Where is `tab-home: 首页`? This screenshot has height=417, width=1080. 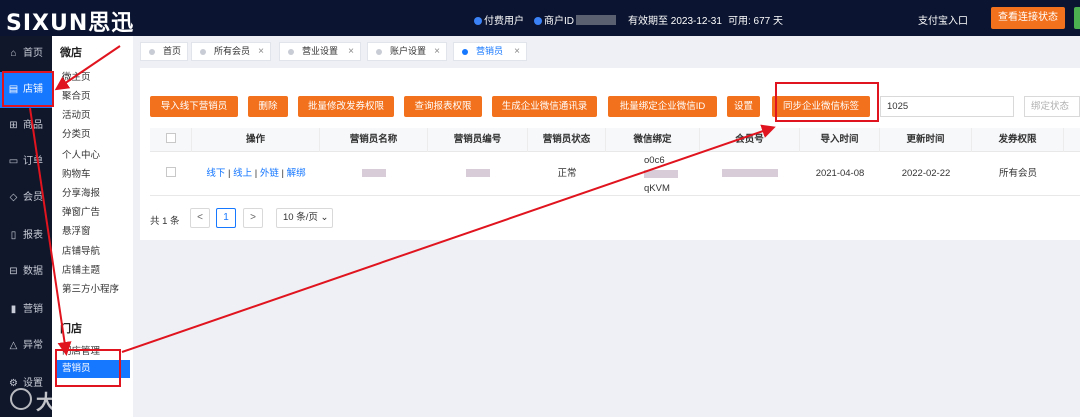
tab-home: 首页 is located at coordinates (164, 51).